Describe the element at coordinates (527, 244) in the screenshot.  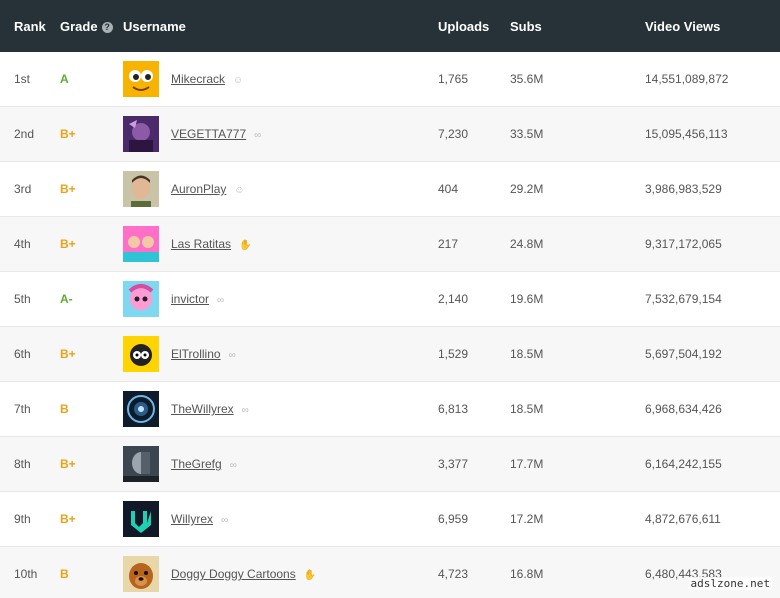
I see `subs-value: 24.8M` at that location.